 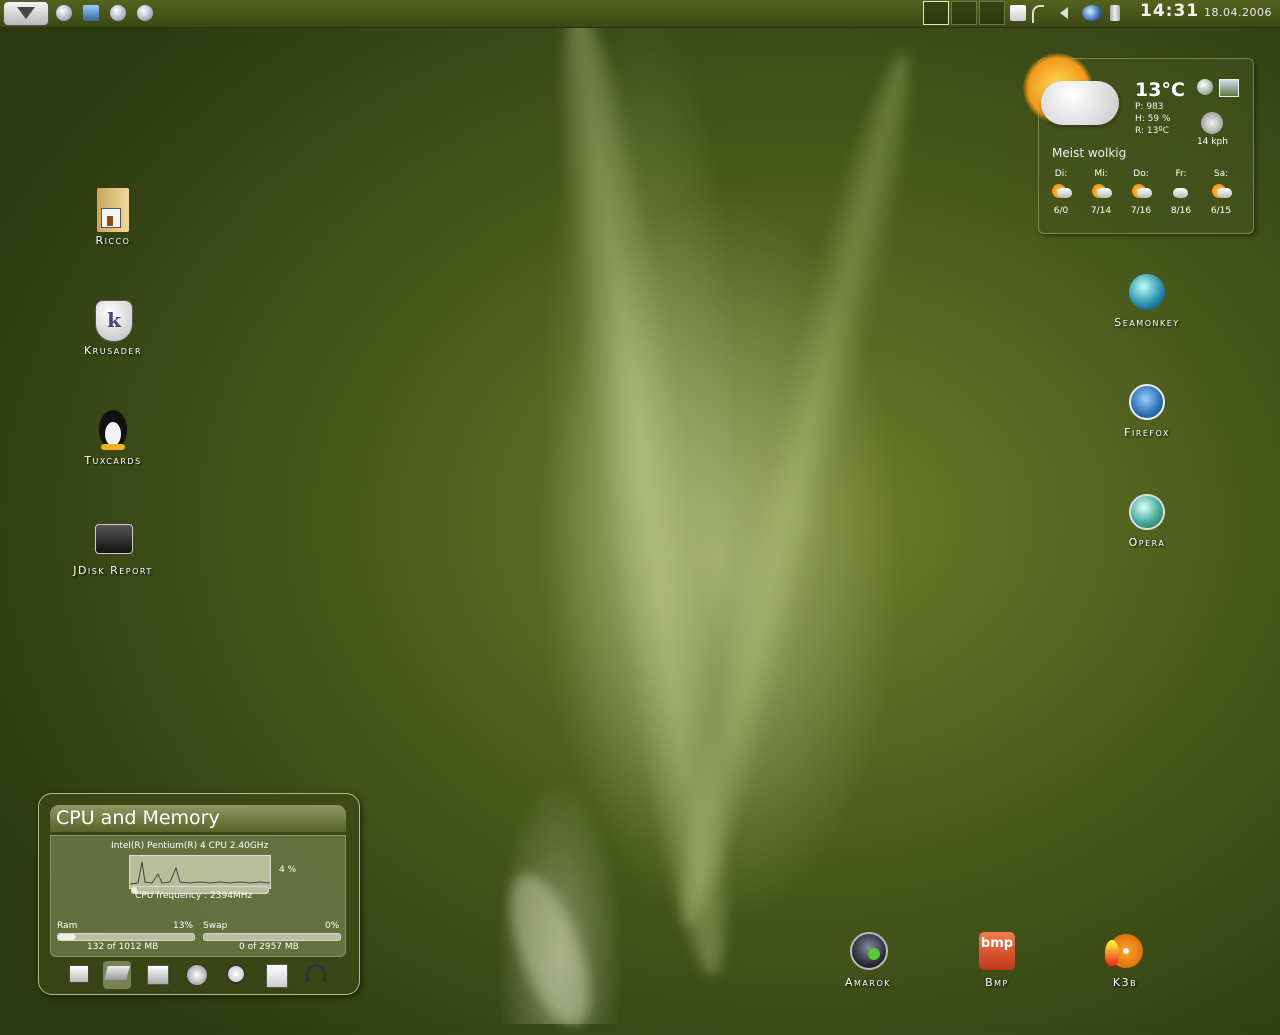 I want to click on refresh-icon, so click(x=145, y=13).